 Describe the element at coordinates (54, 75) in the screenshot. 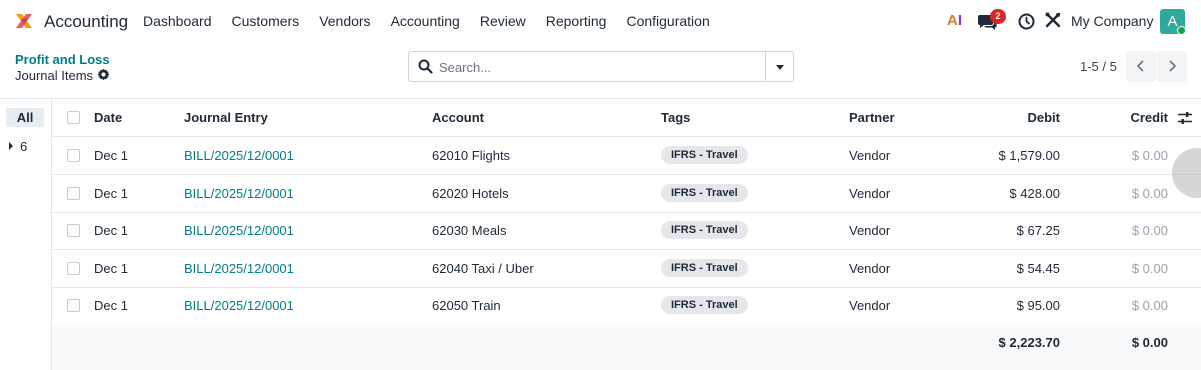

I see `page-title: Journal Items` at that location.